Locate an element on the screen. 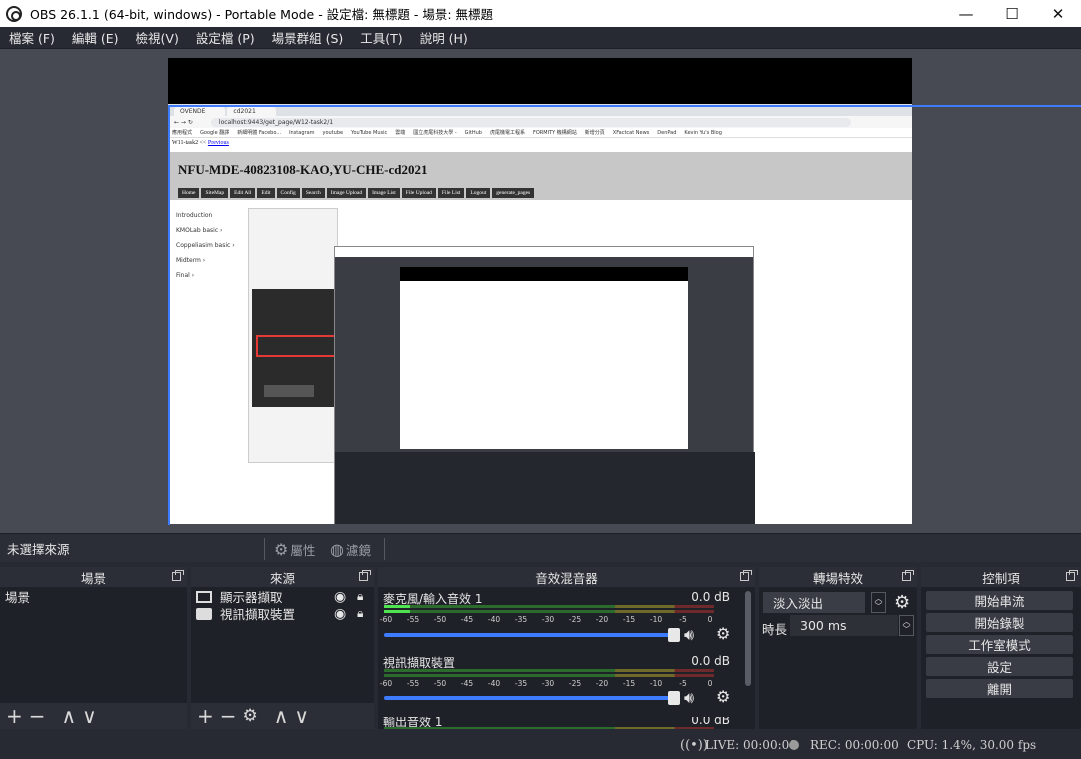  source-item: 顯示器擷取 ◉ 🔒︎ is located at coordinates (282, 596).